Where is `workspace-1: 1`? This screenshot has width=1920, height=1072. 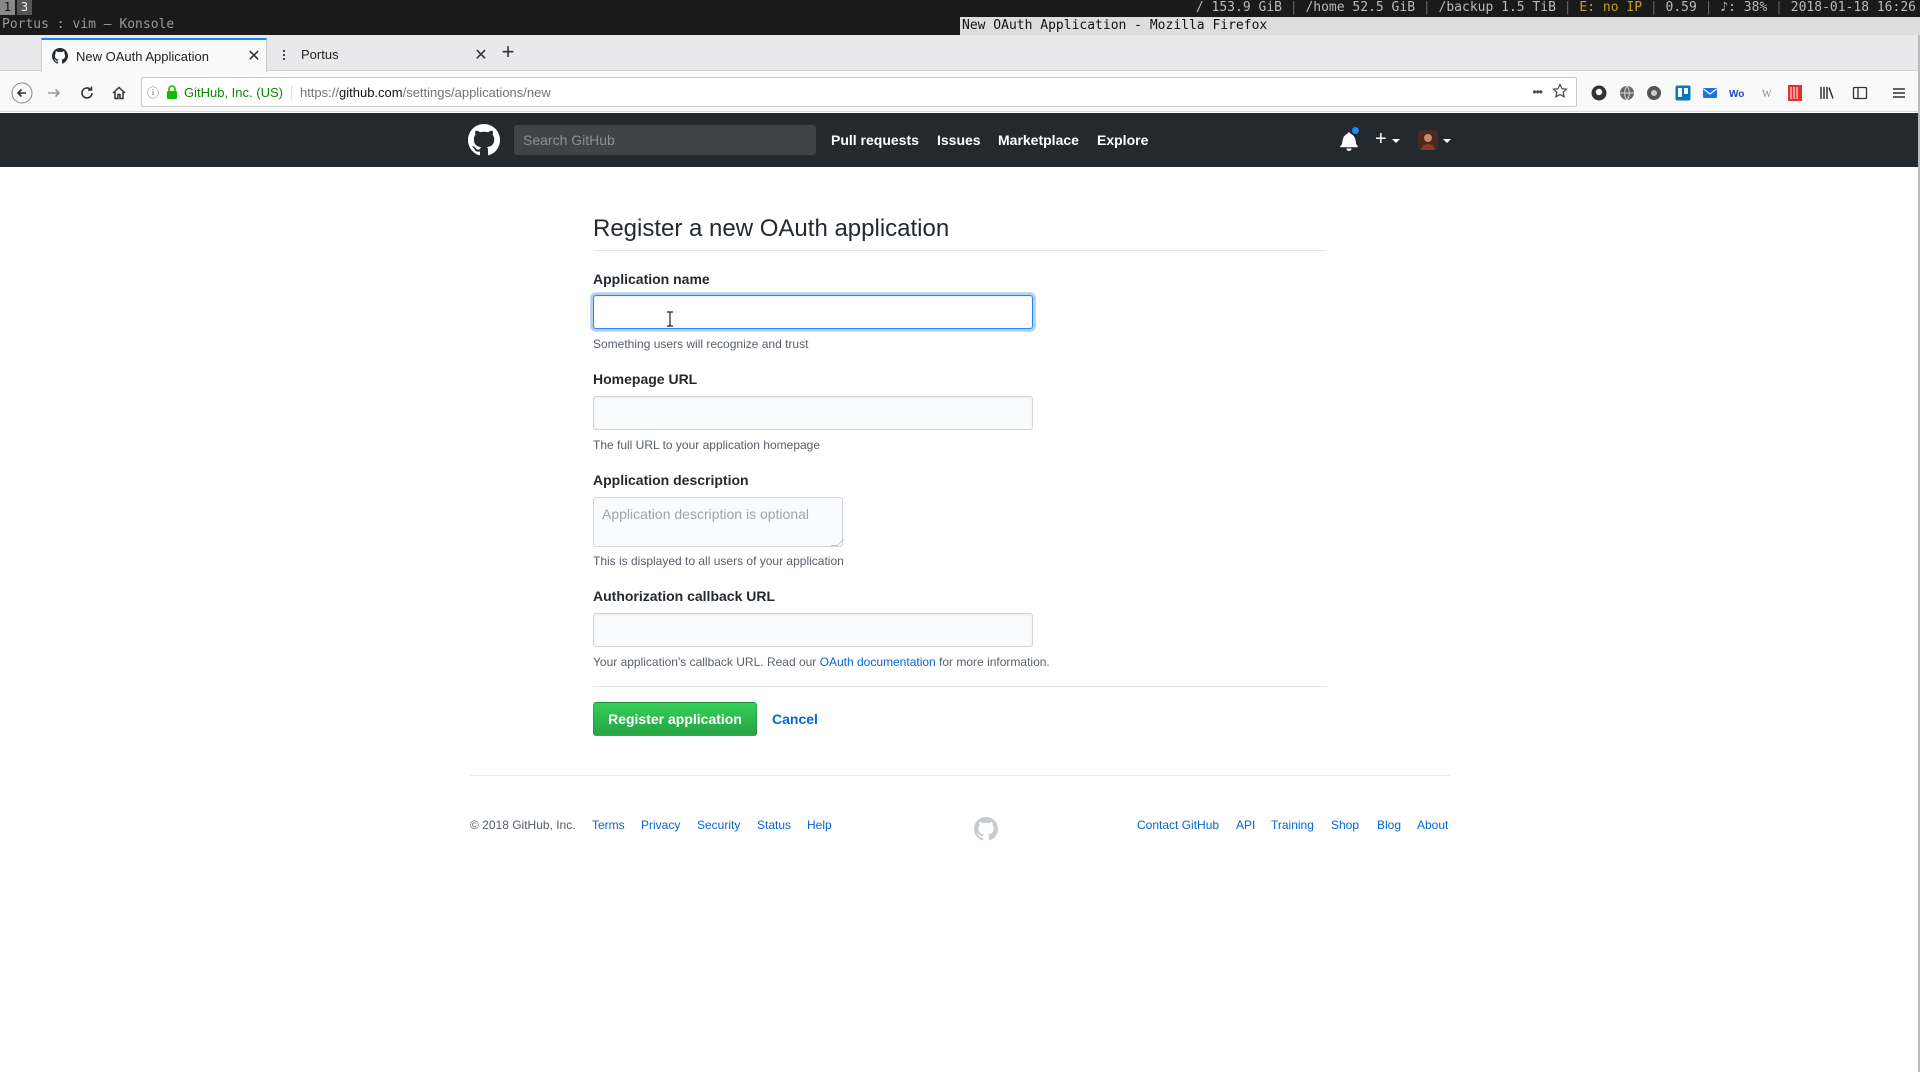
workspace-1: 1 is located at coordinates (7, 7).